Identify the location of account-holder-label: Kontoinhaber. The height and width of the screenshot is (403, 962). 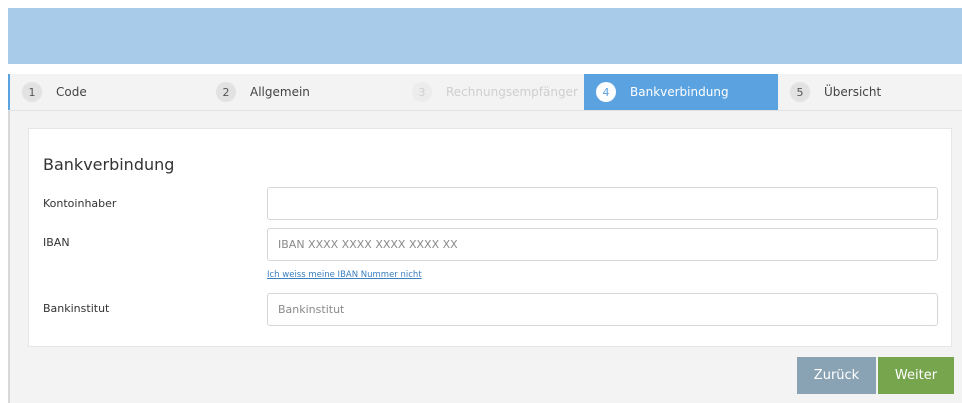
(80, 203).